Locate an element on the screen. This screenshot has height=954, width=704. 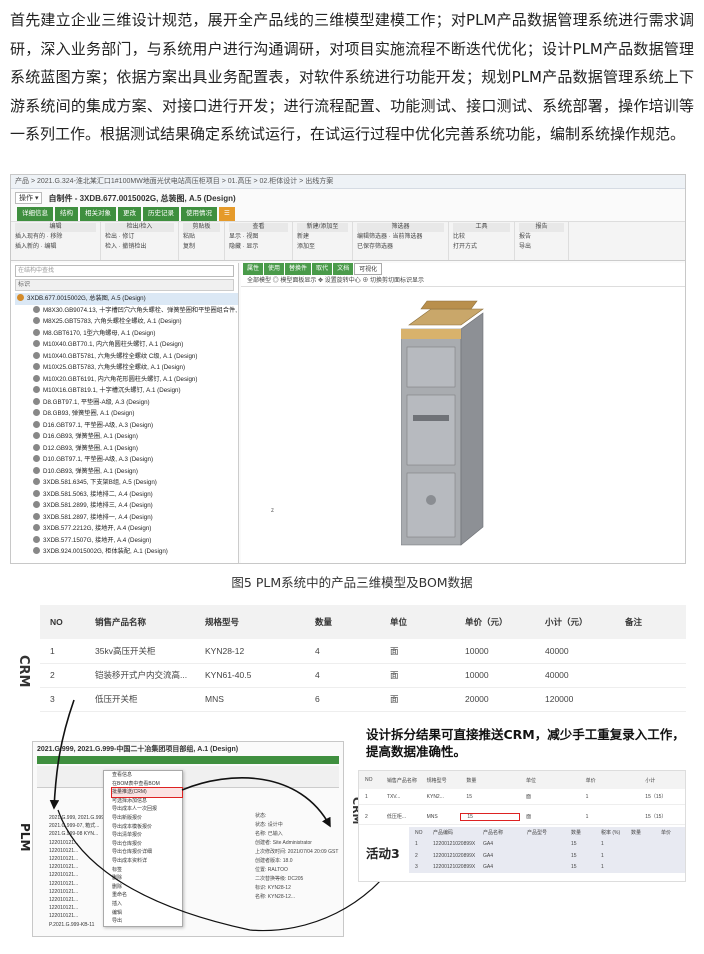
table-cell: 3 is located at coordinates (416, 867).